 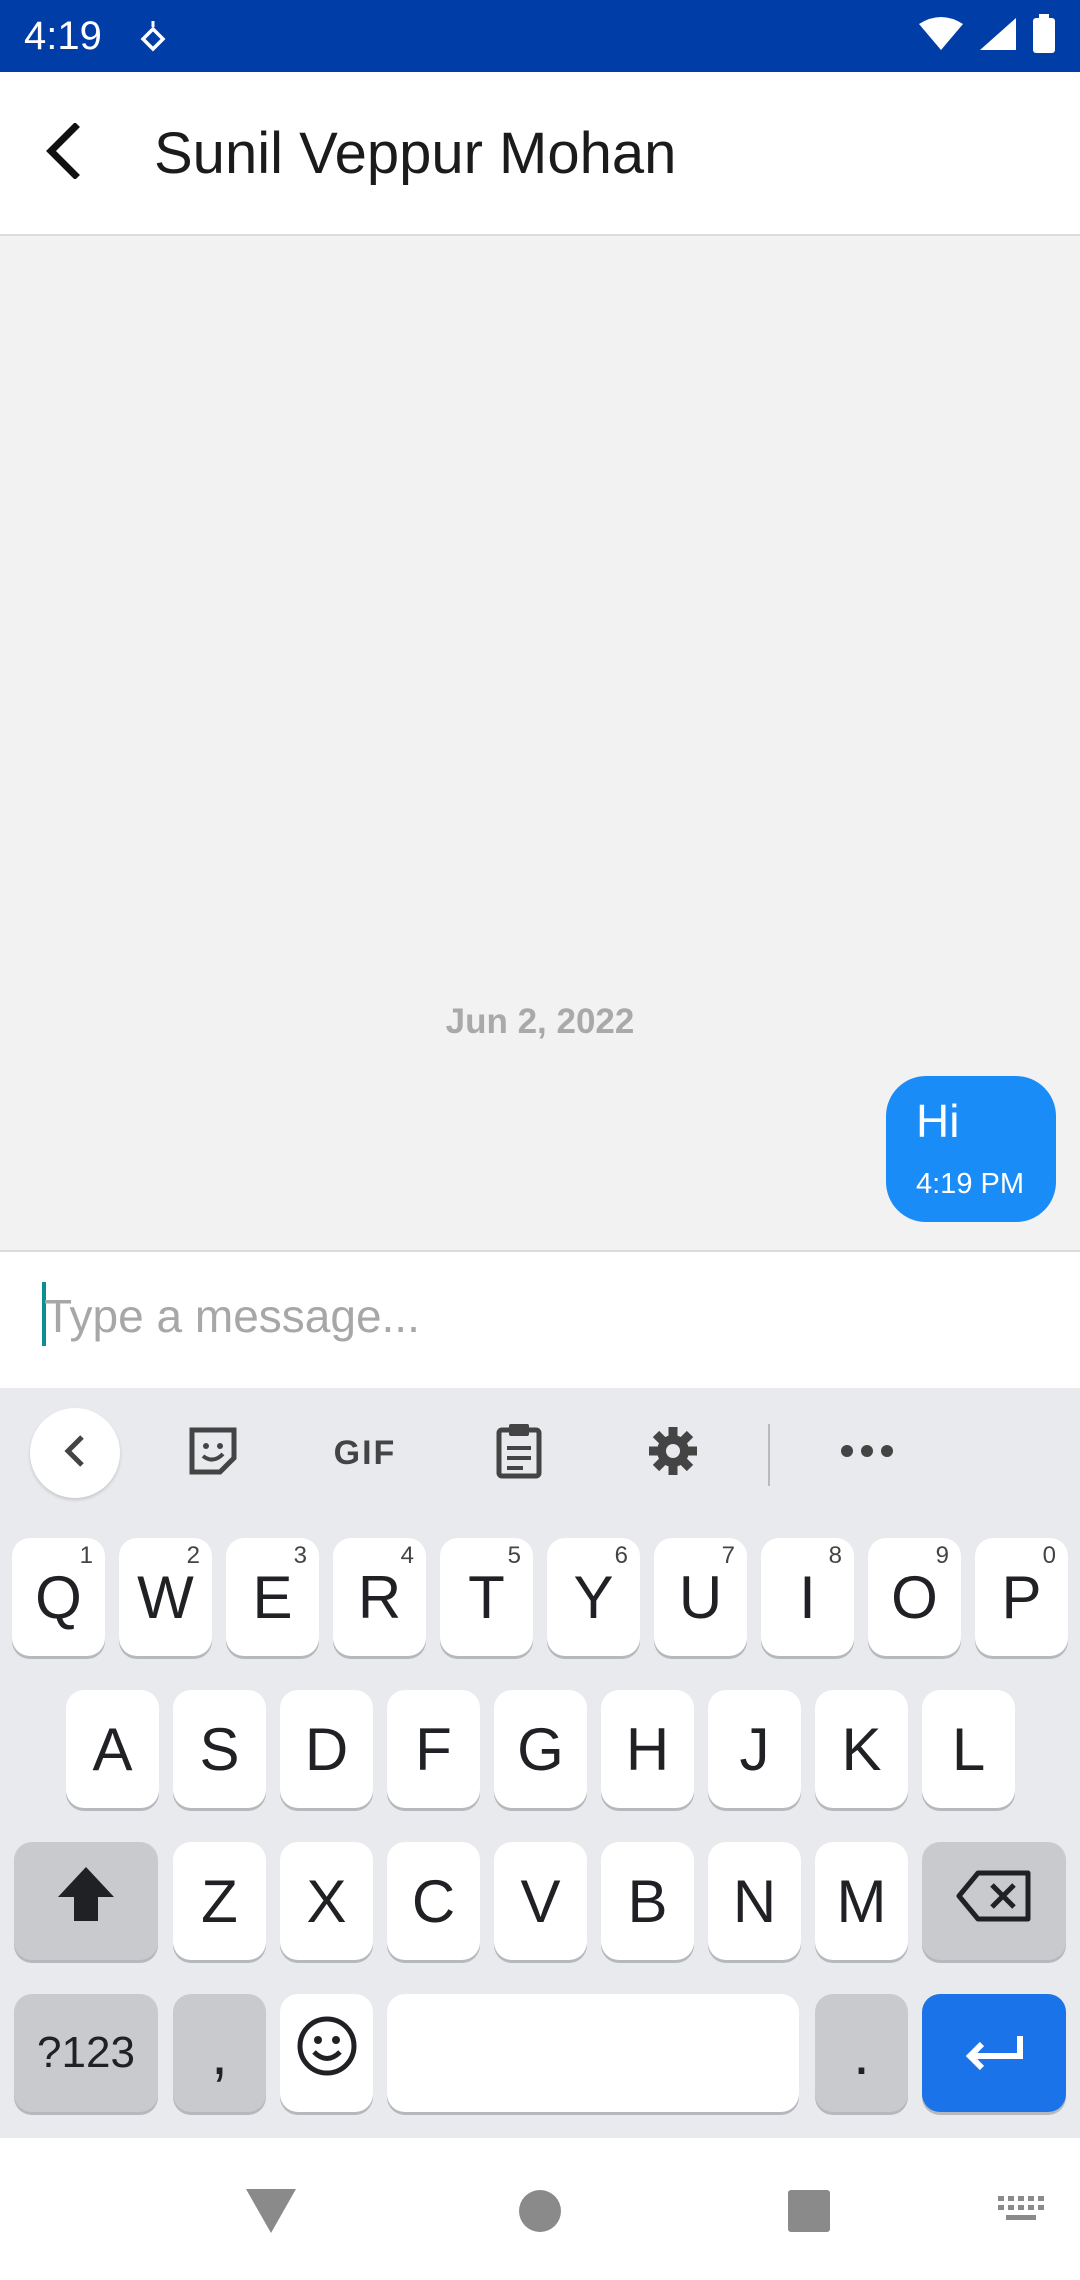 I want to click on key-x: X, so click(x=326, y=1901).